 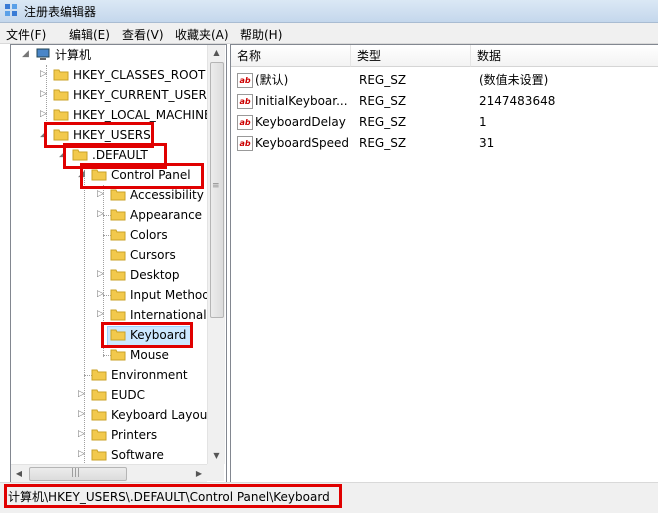 I want to click on highlight-keyboard, so click(x=147, y=335).